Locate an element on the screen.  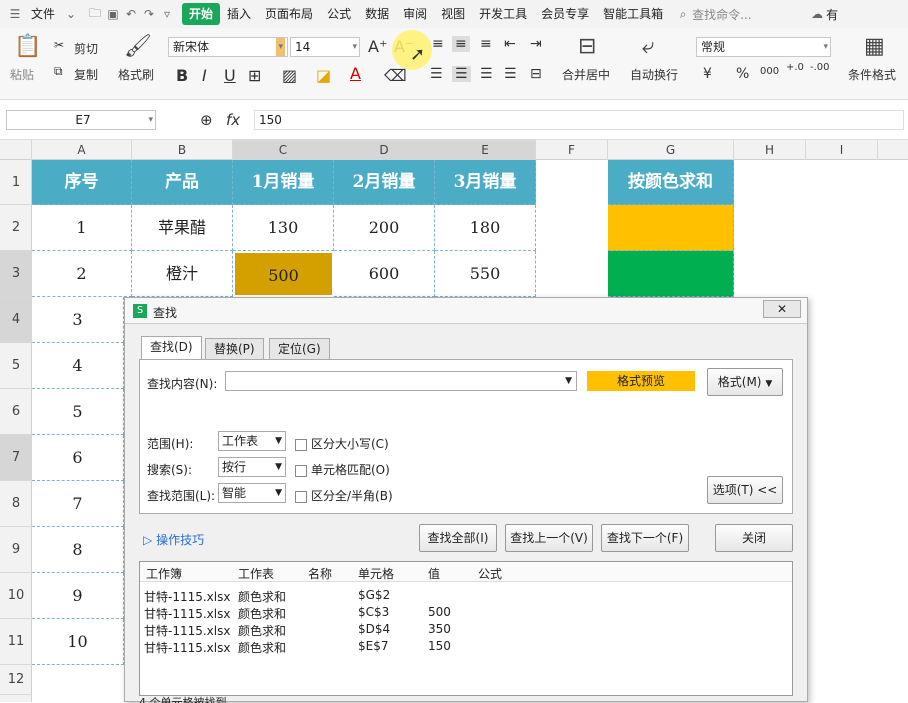
cut-button: 剪切 is located at coordinates (86, 48).